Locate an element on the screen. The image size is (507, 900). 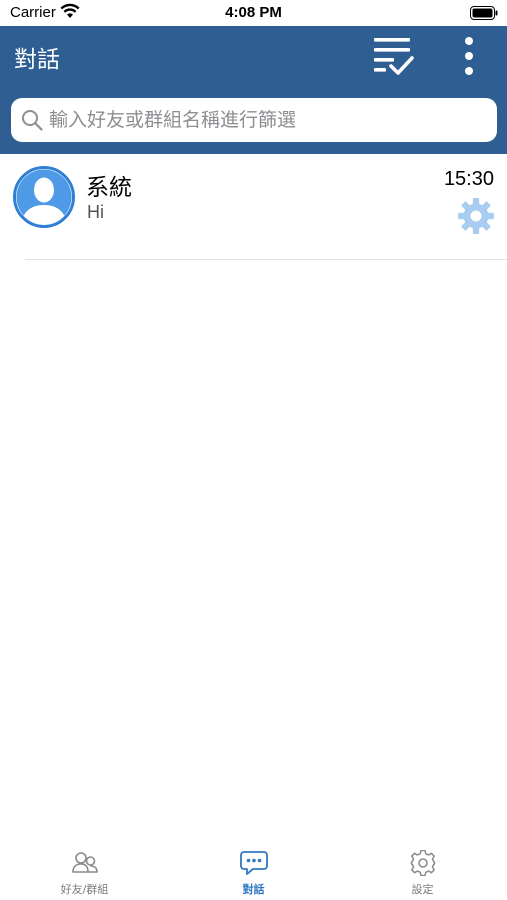
search-input is located at coordinates (268, 120).